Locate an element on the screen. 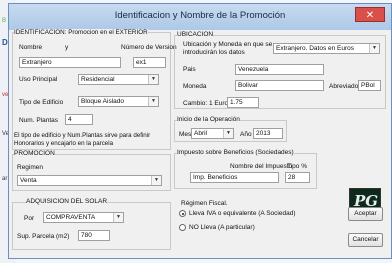 Image resolution: width=392 pixels, height=263 pixels. tipo-edificio-value: Bloque Aislado is located at coordinates (103, 101).